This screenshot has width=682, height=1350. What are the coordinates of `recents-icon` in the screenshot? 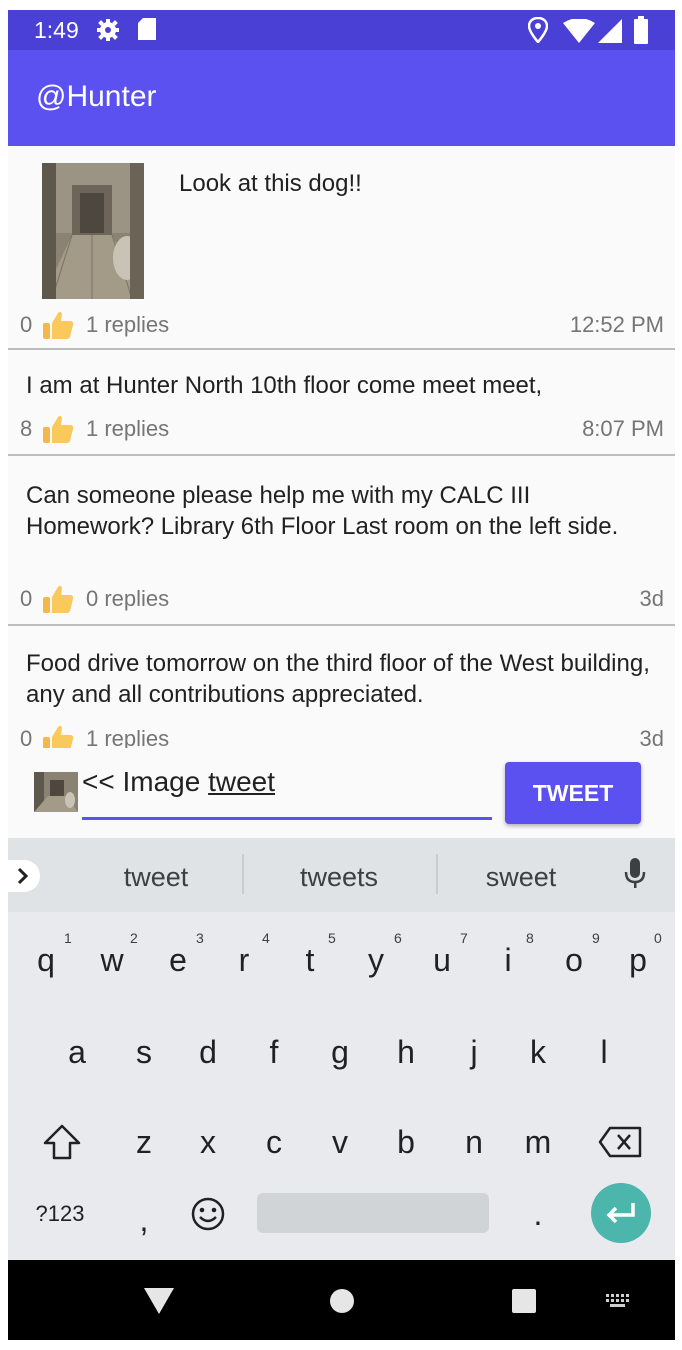 It's located at (524, 1303).